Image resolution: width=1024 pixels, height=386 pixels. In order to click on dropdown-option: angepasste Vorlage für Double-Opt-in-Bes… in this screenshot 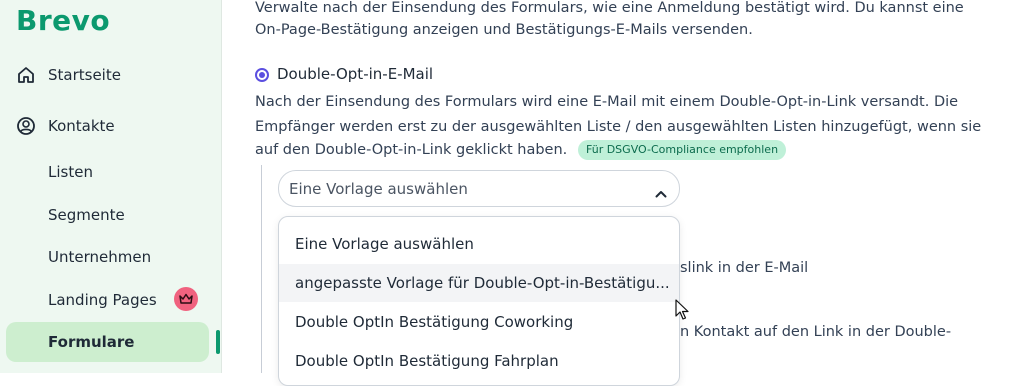, I will do `click(479, 283)`.